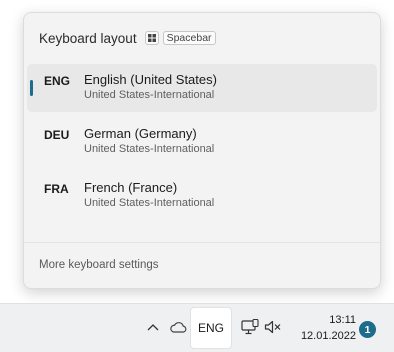  Describe the element at coordinates (250, 327) in the screenshot. I see `network-monitor-icon` at that location.